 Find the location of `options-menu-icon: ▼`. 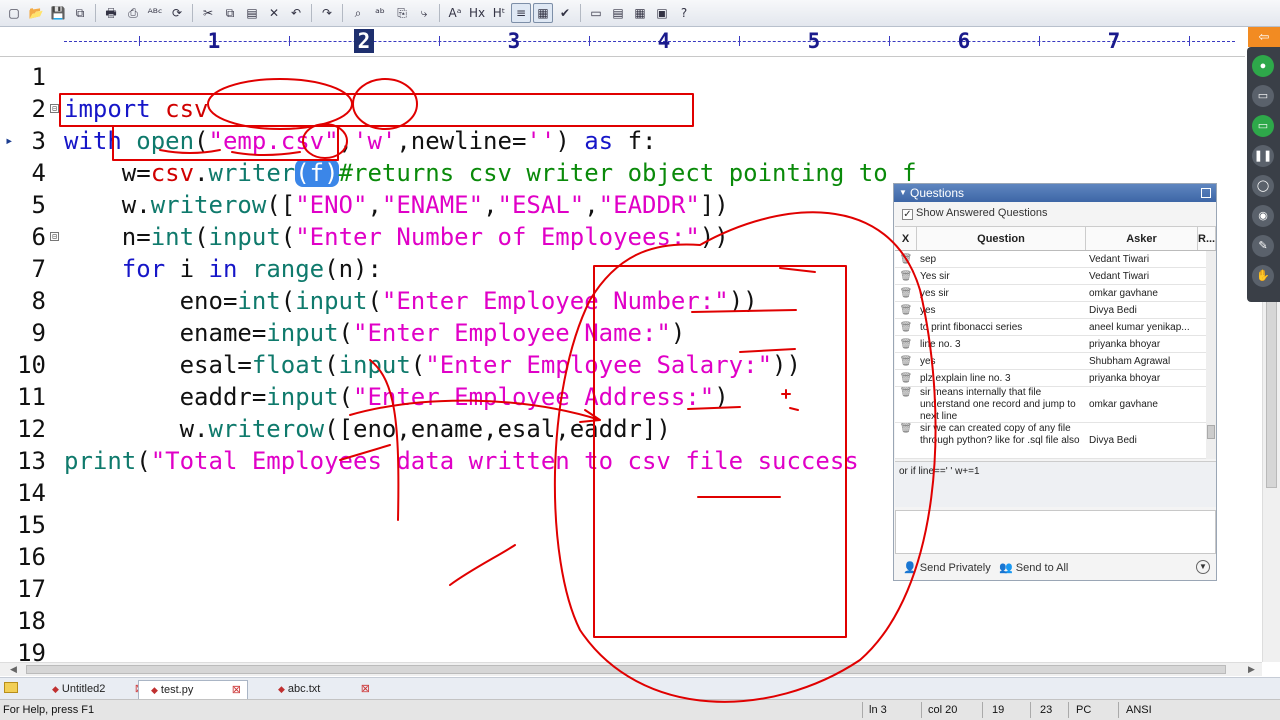

options-menu-icon: ▼ is located at coordinates (1203, 567).